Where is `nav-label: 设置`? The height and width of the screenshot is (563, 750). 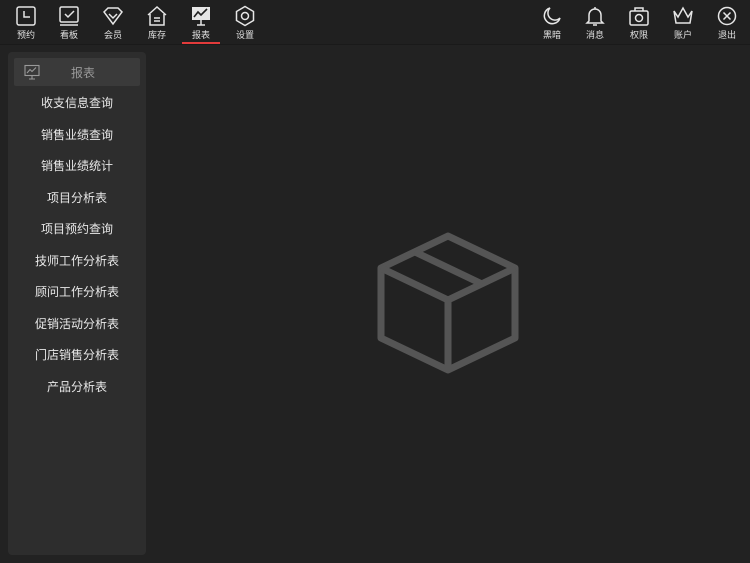
nav-label: 设置 is located at coordinates (244, 36).